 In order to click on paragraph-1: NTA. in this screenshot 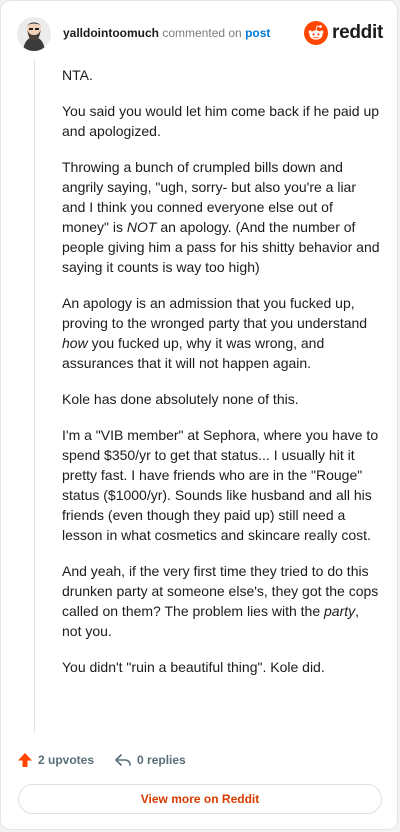, I will do `click(77, 75)`.